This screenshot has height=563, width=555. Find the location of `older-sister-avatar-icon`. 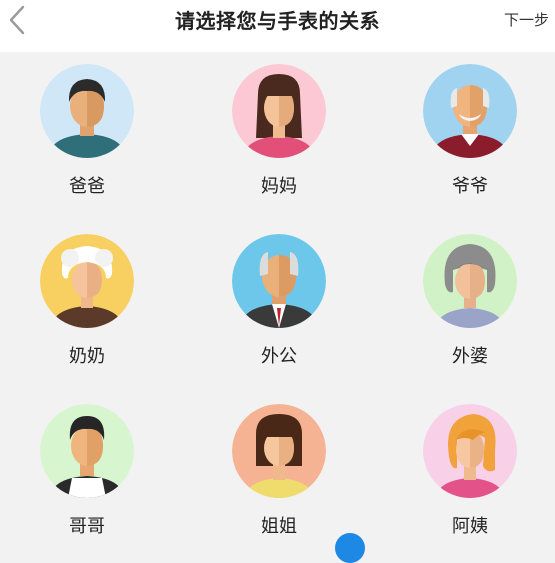

older-sister-avatar-icon is located at coordinates (279, 451).